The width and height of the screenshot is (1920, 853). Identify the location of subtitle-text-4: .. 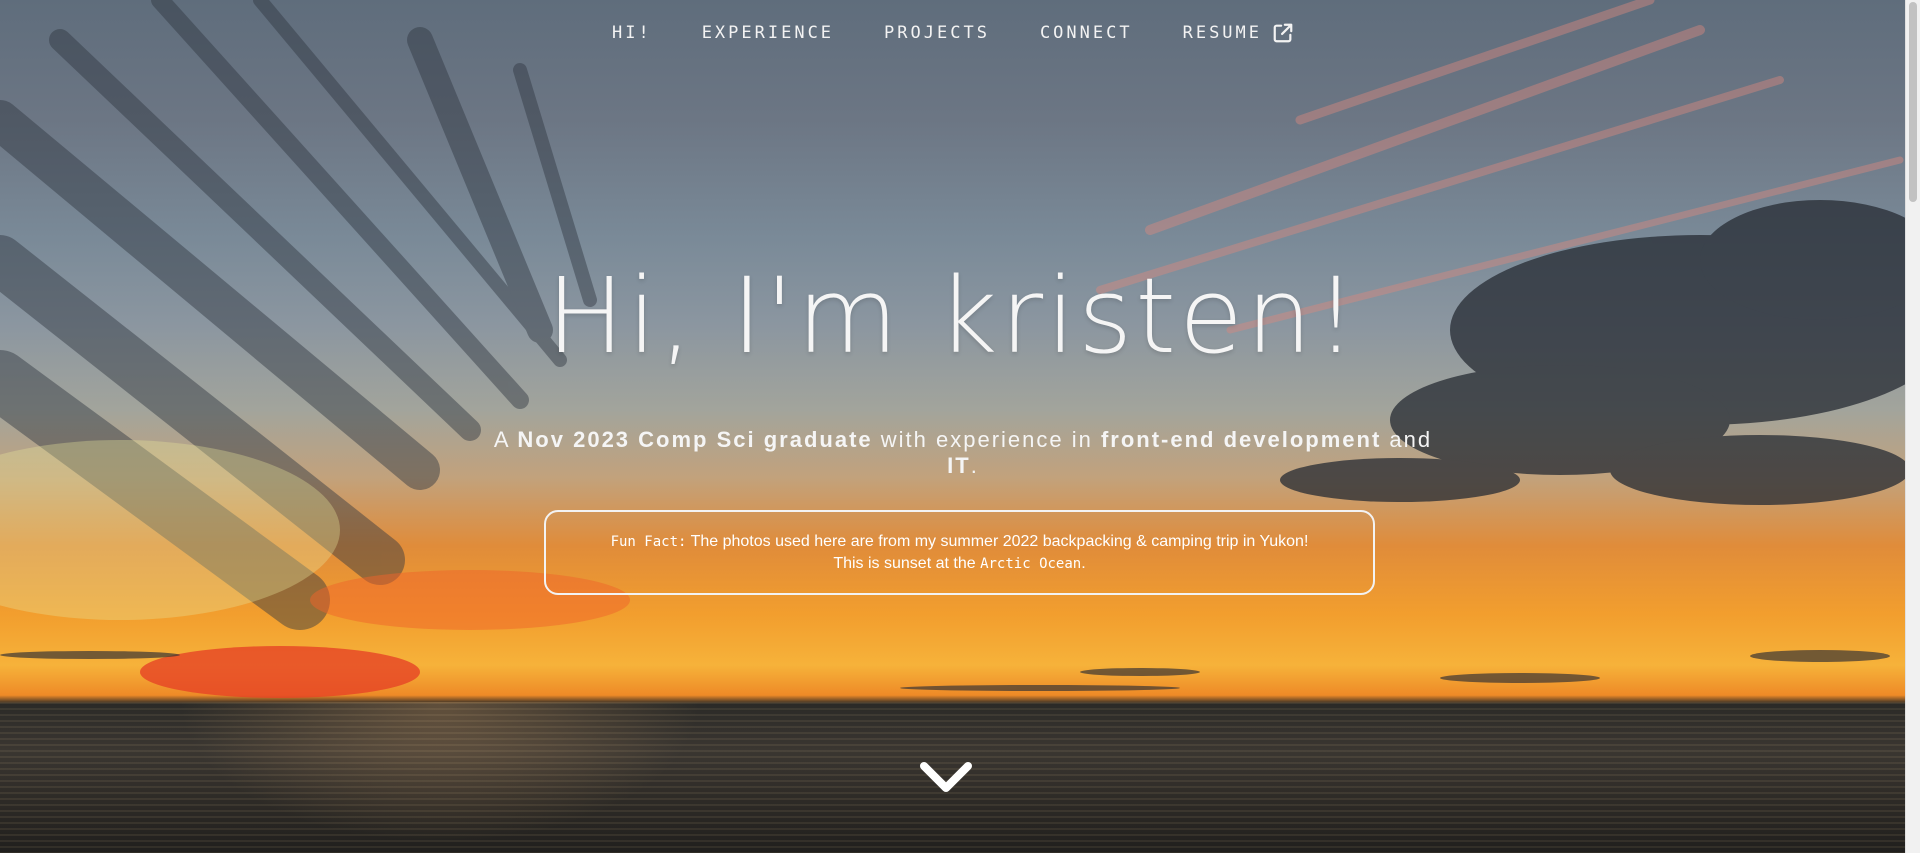
(974, 465).